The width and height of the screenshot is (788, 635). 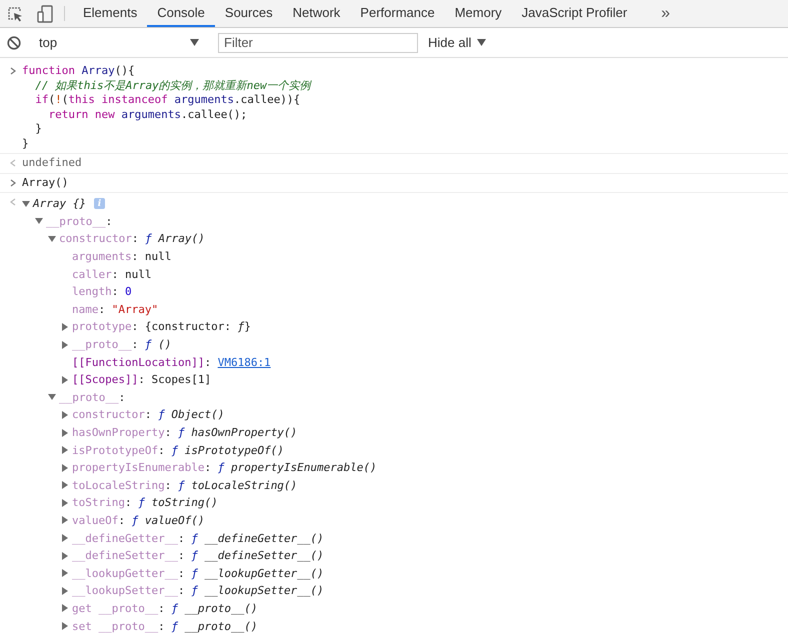 I want to click on property-entry: __proto__: ƒ (), so click(x=122, y=345).